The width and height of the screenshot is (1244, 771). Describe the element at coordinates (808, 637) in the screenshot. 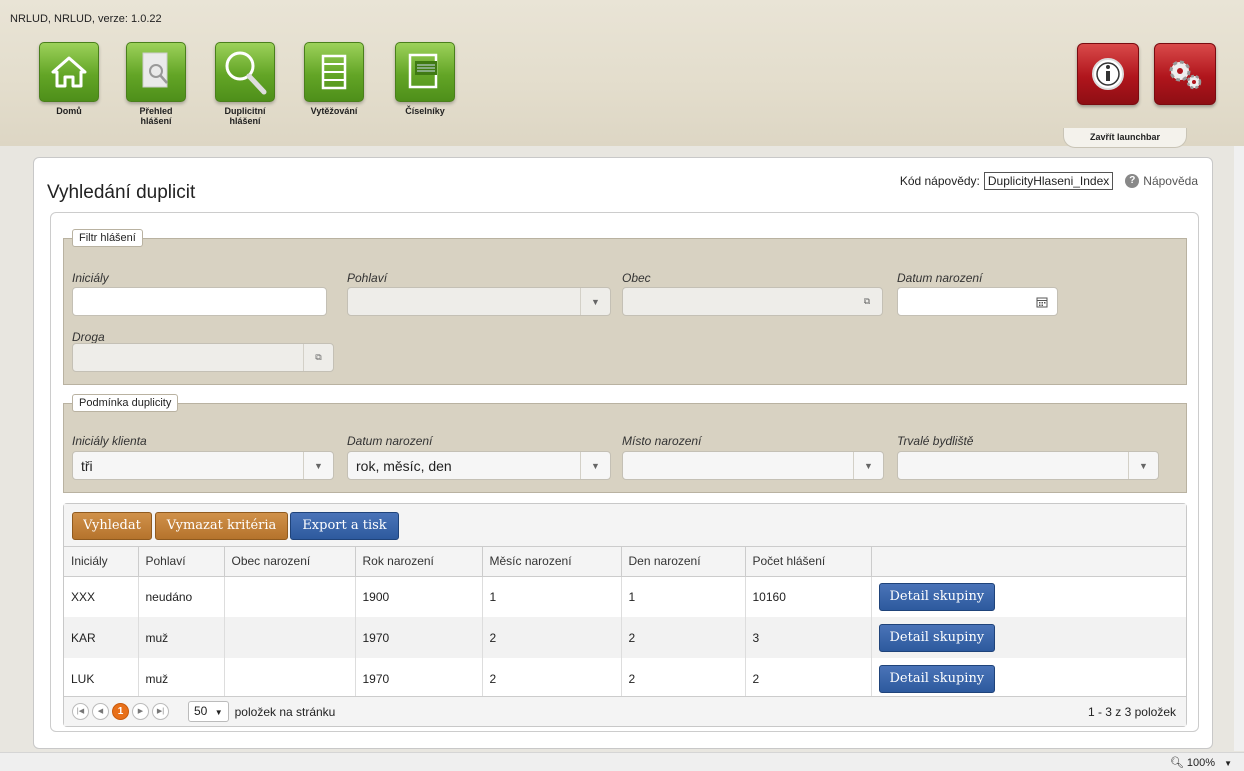

I see `cell-report-count: 3` at that location.